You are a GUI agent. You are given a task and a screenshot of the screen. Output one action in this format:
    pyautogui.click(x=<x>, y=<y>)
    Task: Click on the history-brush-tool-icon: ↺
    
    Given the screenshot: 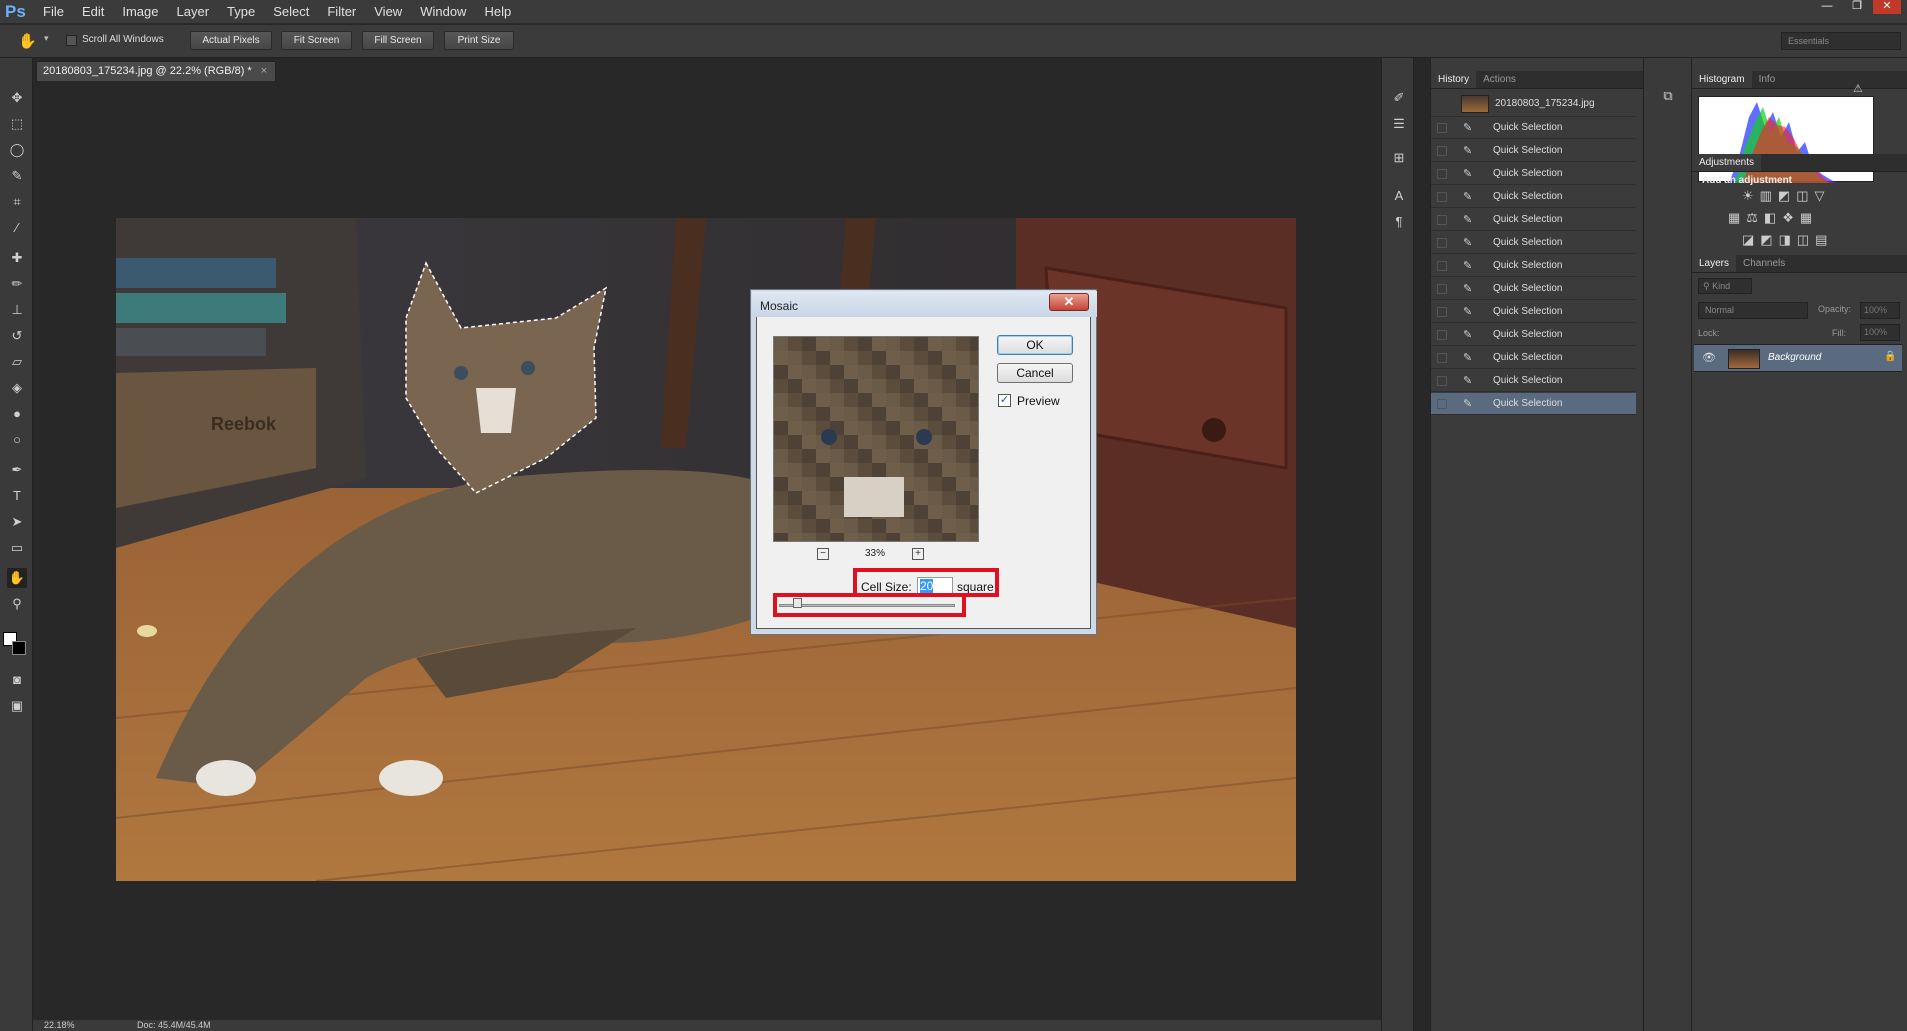 What is the action you would take?
    pyautogui.click(x=17, y=336)
    